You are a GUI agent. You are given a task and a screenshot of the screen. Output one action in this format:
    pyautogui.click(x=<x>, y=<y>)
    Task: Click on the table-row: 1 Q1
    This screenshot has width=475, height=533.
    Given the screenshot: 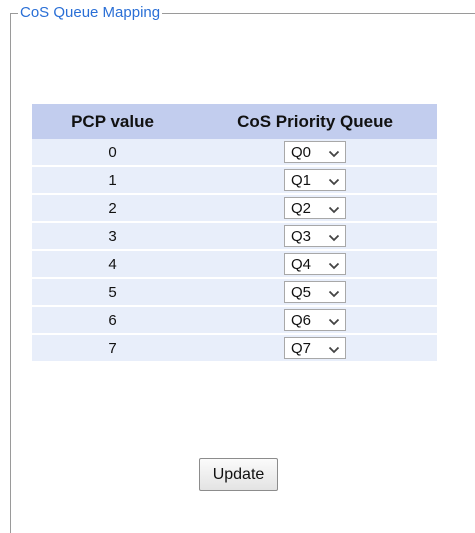 What is the action you would take?
    pyautogui.click(x=234, y=180)
    